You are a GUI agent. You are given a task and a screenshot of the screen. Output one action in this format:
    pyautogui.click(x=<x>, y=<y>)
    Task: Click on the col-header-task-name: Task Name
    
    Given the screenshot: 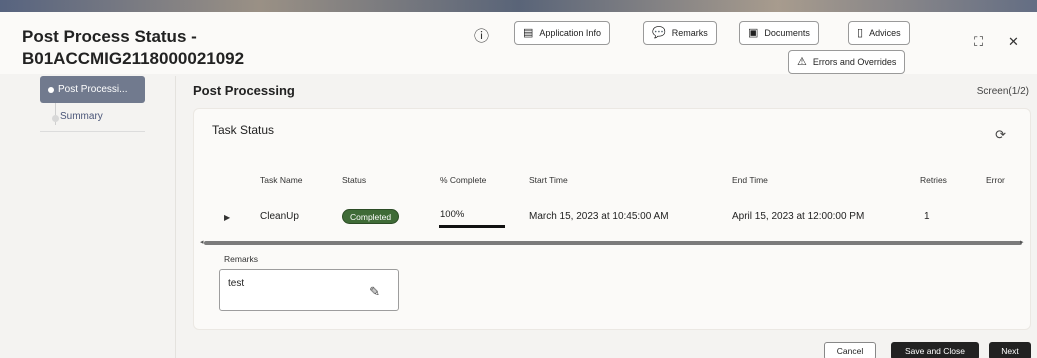 What is the action you would take?
    pyautogui.click(x=281, y=180)
    